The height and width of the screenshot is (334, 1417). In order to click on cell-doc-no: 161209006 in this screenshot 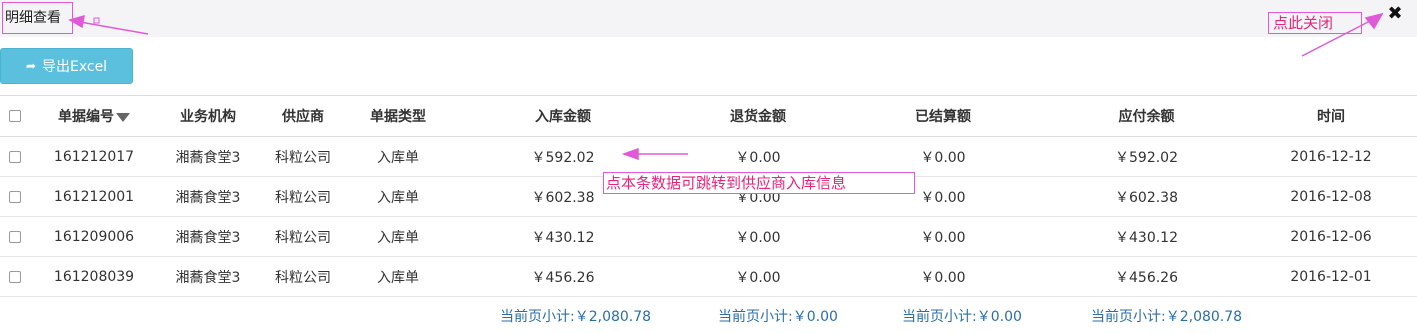, I will do `click(94, 236)`.